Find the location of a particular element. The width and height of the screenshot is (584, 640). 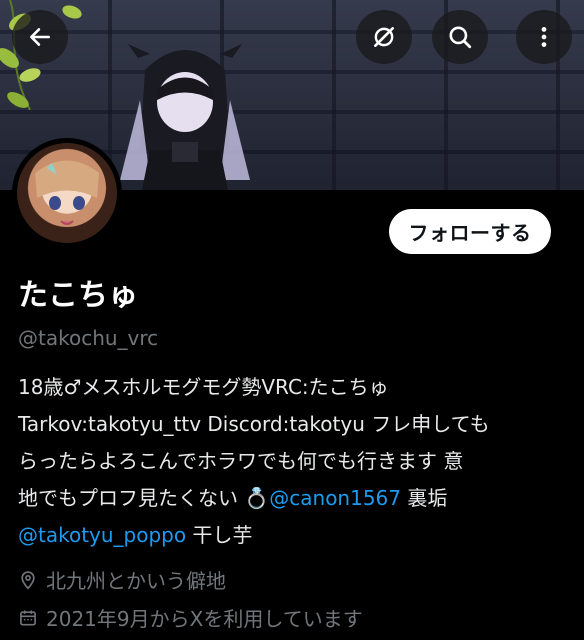

arrow-left-icon is located at coordinates (40, 37).